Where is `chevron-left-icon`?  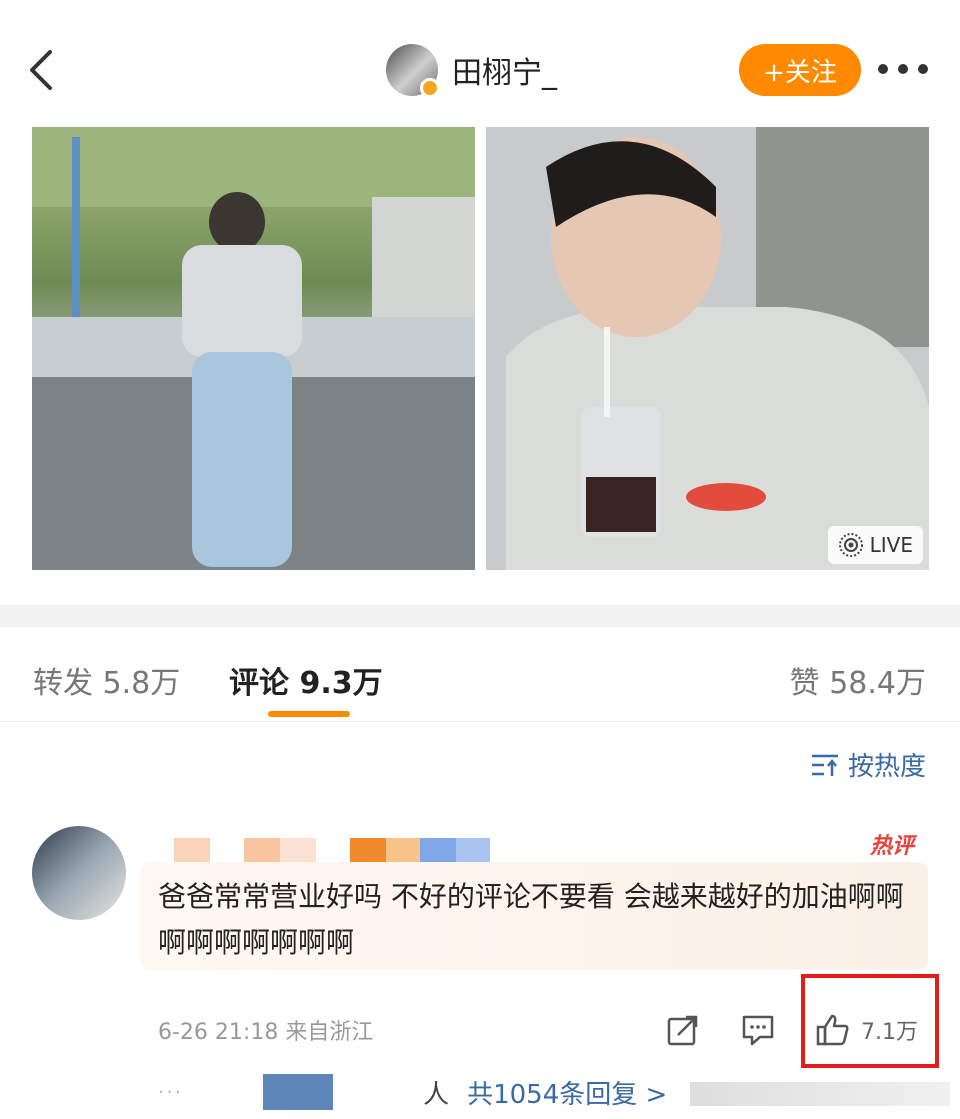 chevron-left-icon is located at coordinates (41, 70).